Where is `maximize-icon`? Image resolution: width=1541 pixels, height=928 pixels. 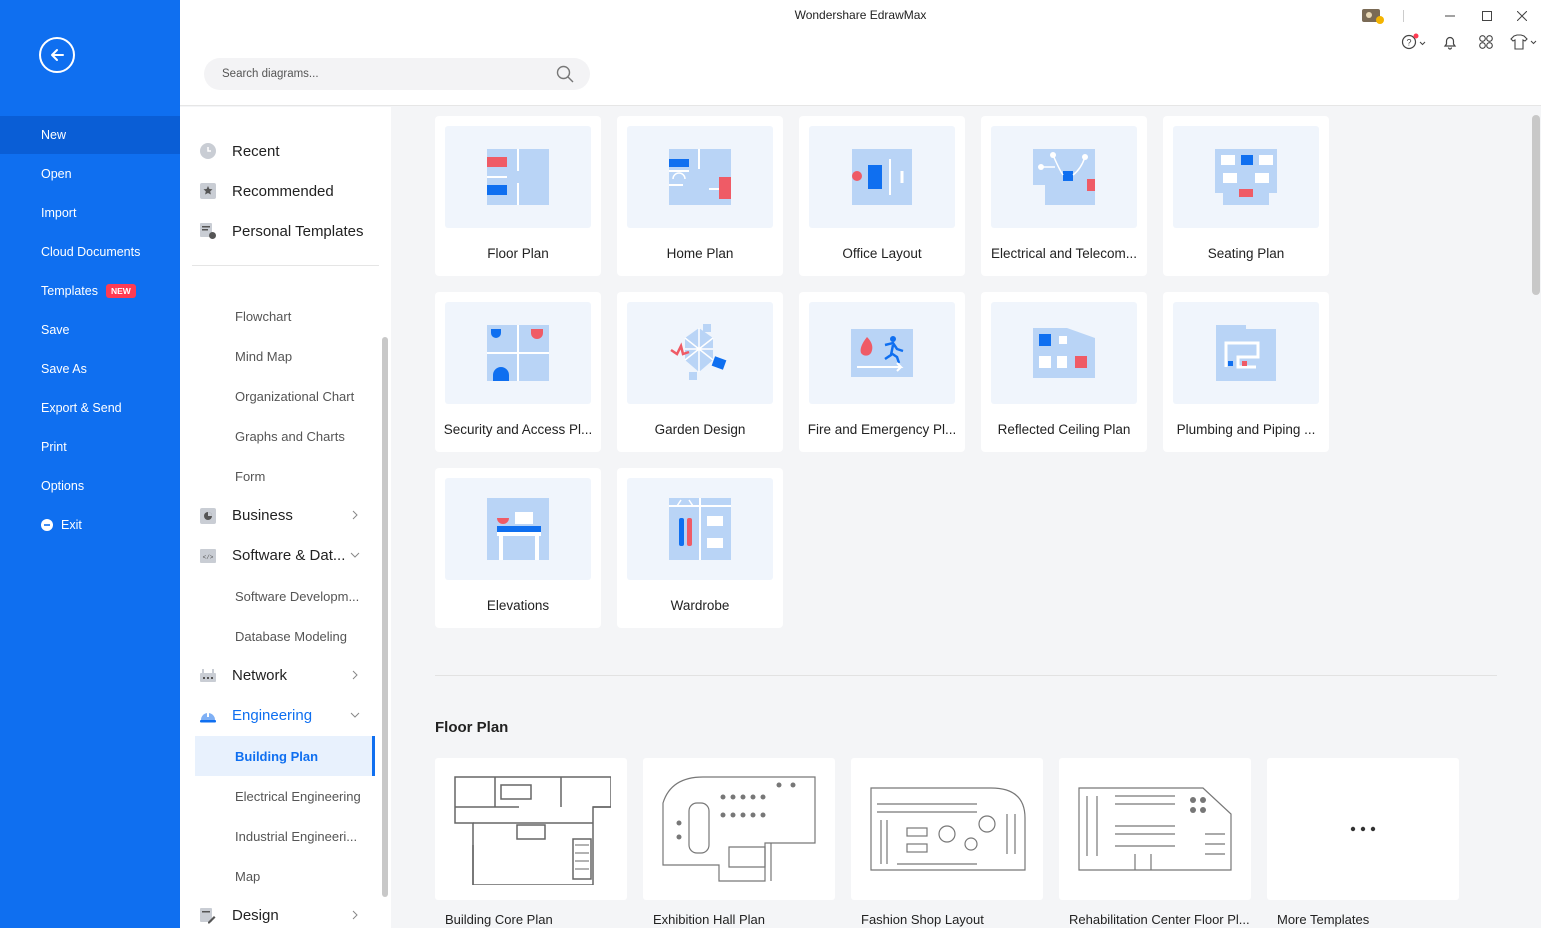 maximize-icon is located at coordinates (1487, 16).